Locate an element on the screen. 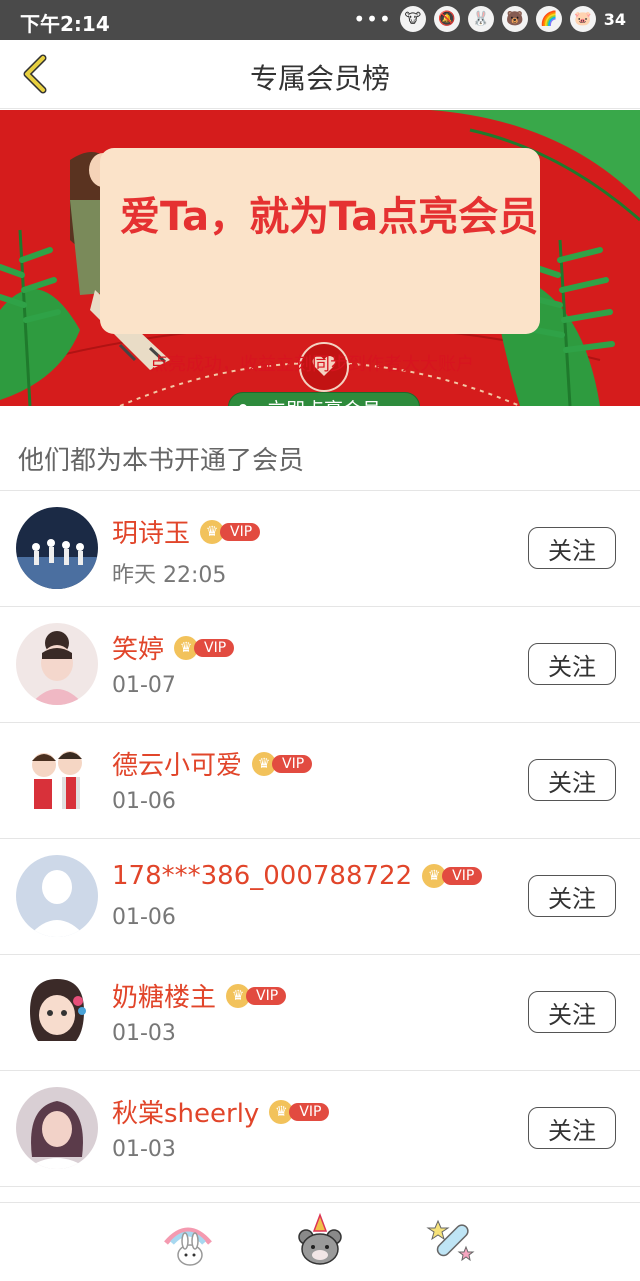 Image resolution: width=640 pixels, height=1281 pixels. status-time: 下午2:14 is located at coordinates (65, 24).